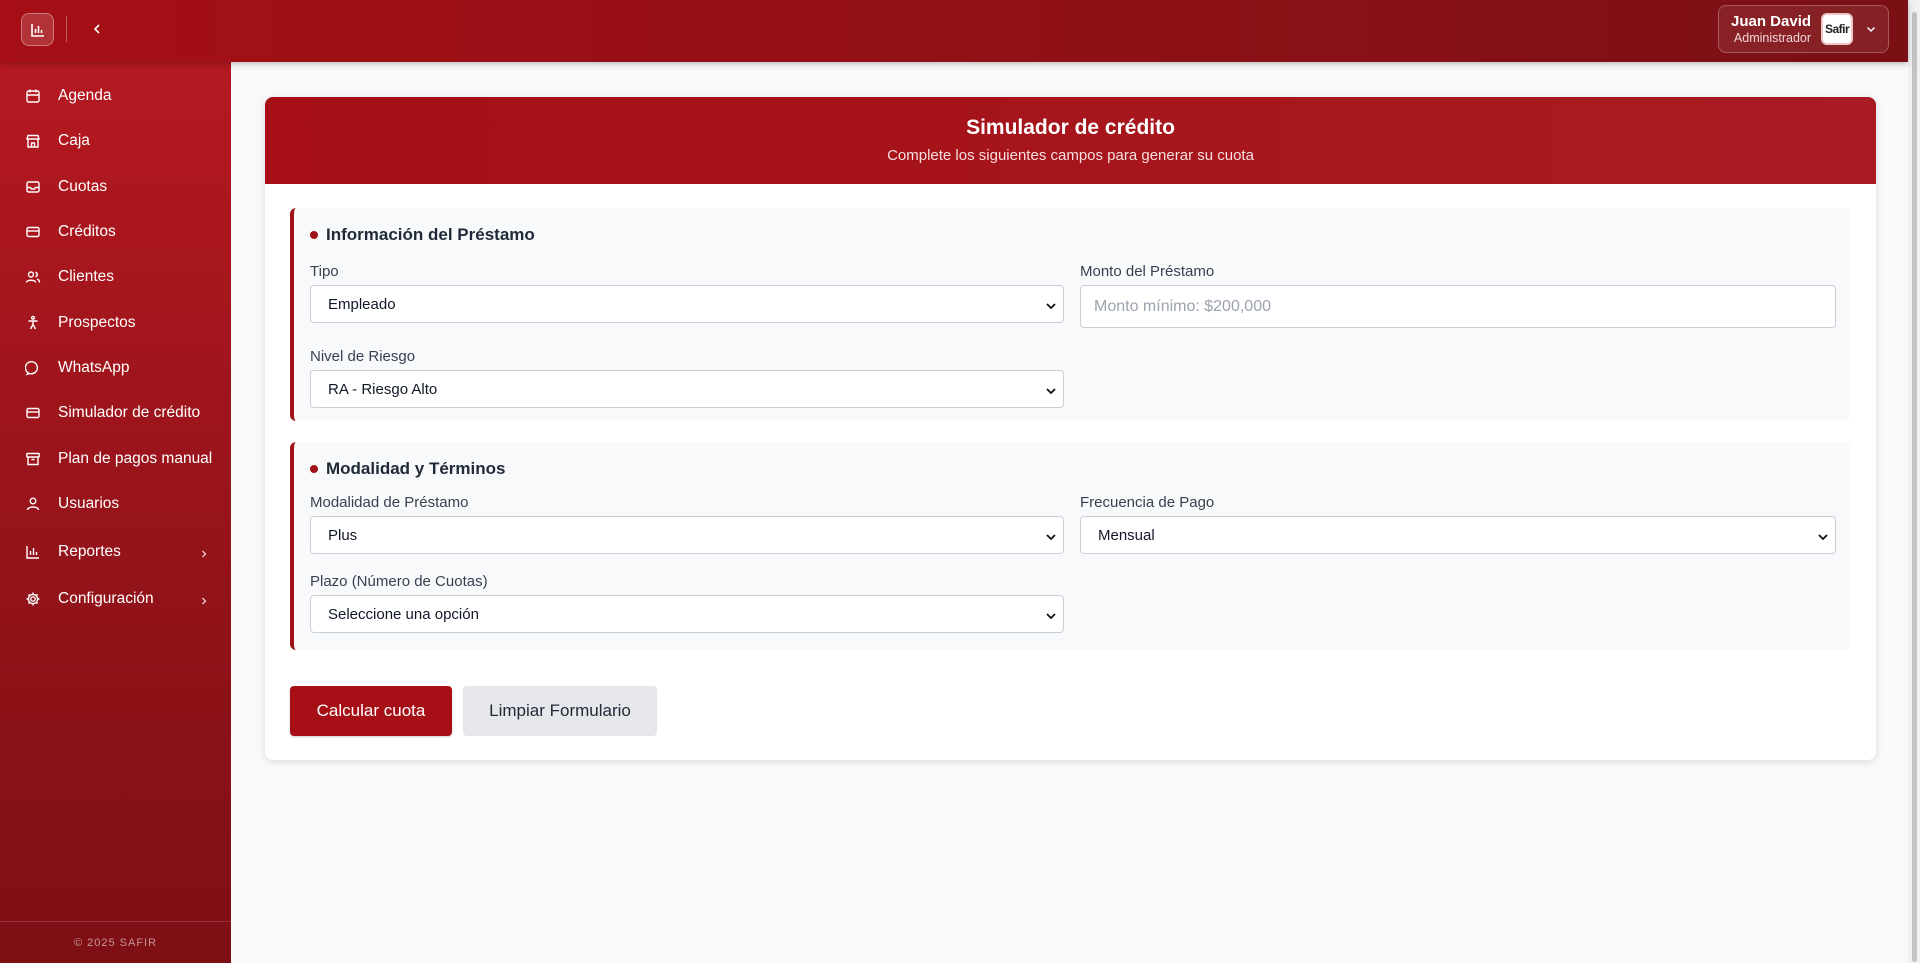  Describe the element at coordinates (399, 581) in the screenshot. I see `plazo-label: Plazo (Número de Cuotas)` at that location.